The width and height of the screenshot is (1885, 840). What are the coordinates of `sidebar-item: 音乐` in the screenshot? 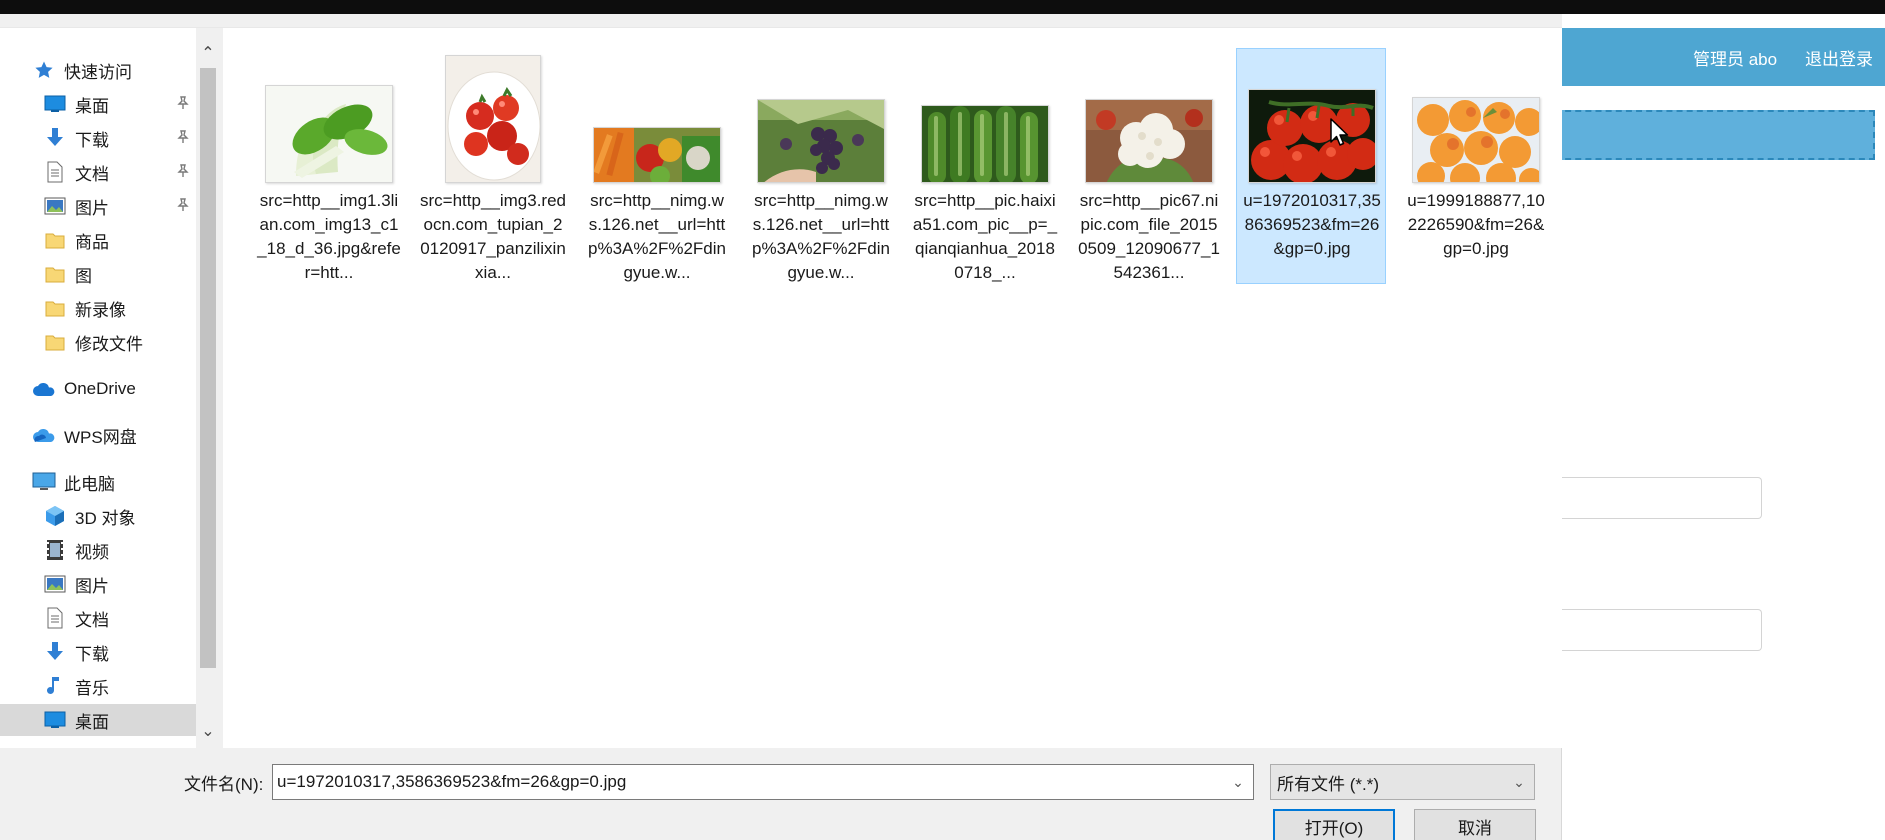 It's located at (98, 686).